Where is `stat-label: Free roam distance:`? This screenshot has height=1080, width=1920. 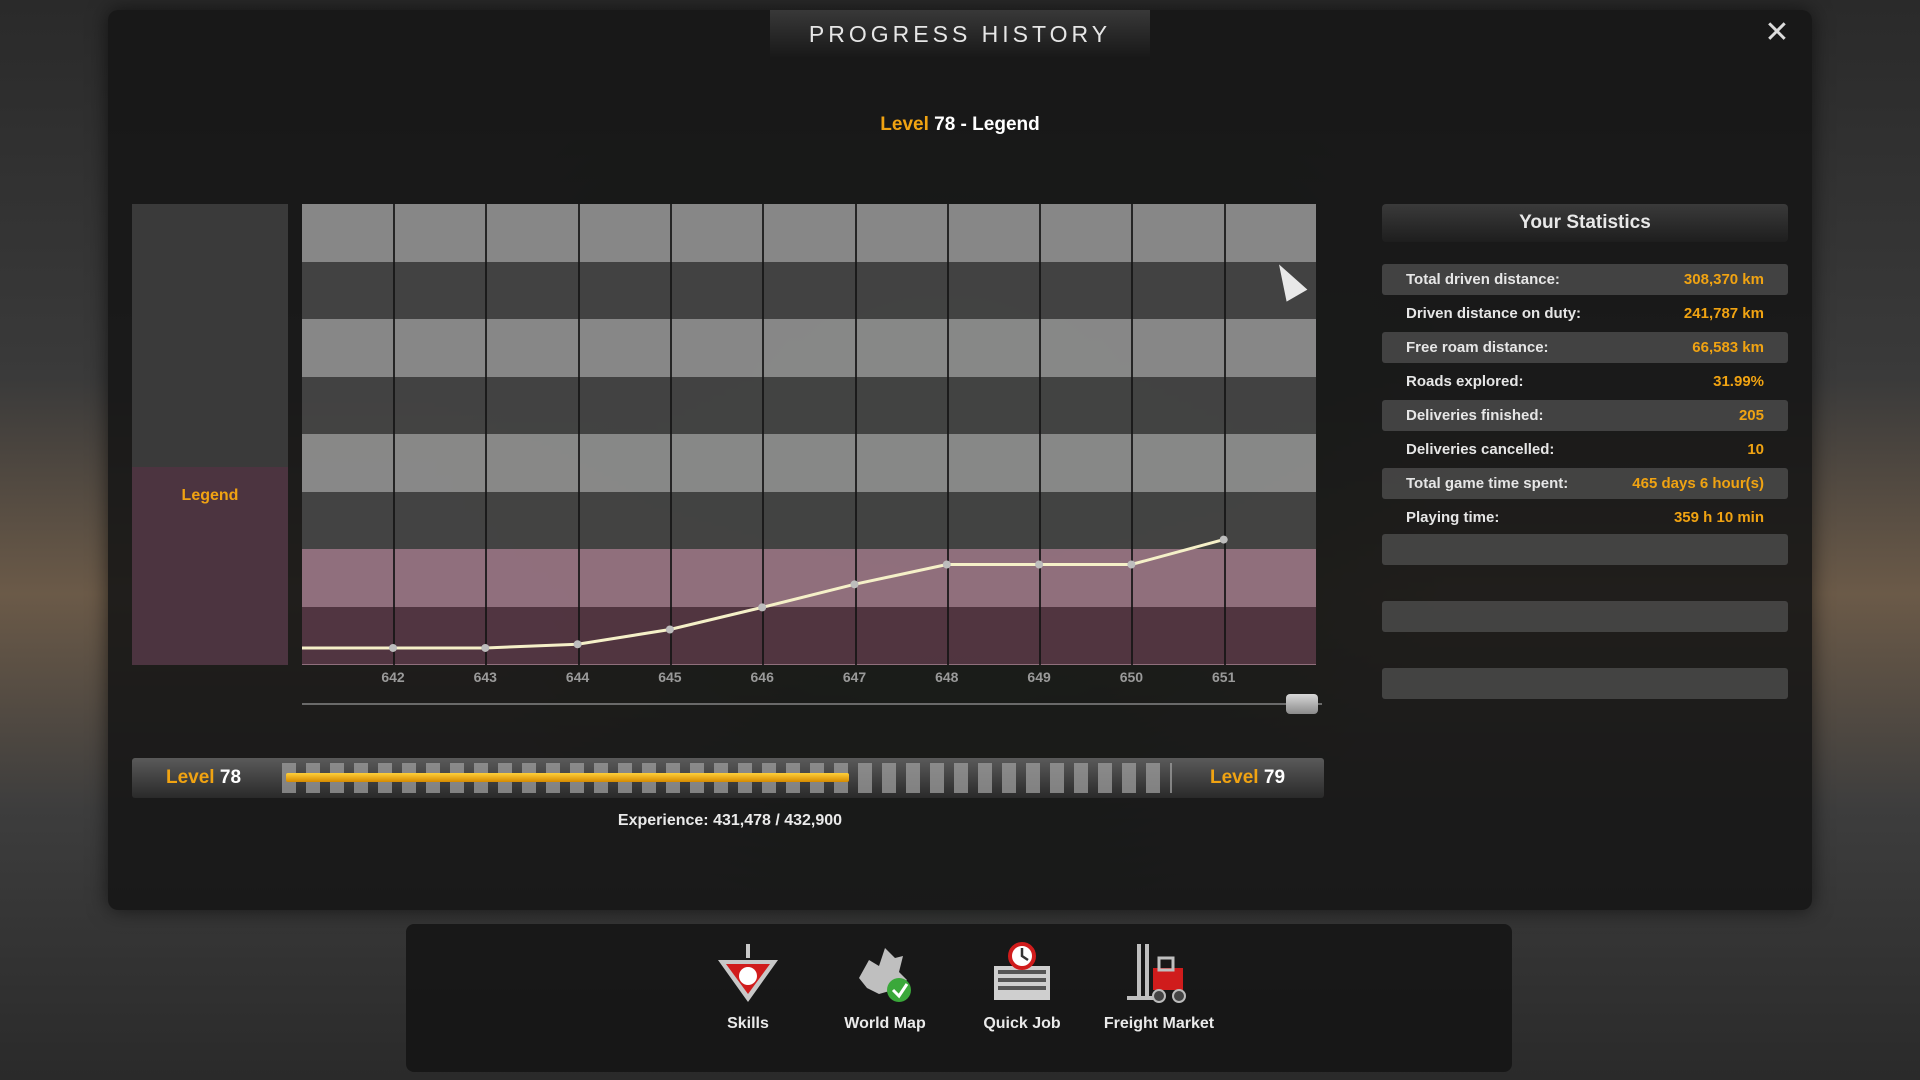 stat-label: Free roam distance: is located at coordinates (1477, 347).